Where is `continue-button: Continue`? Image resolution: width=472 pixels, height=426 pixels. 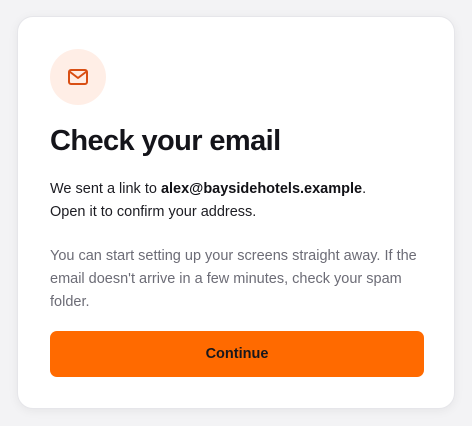 continue-button: Continue is located at coordinates (237, 354).